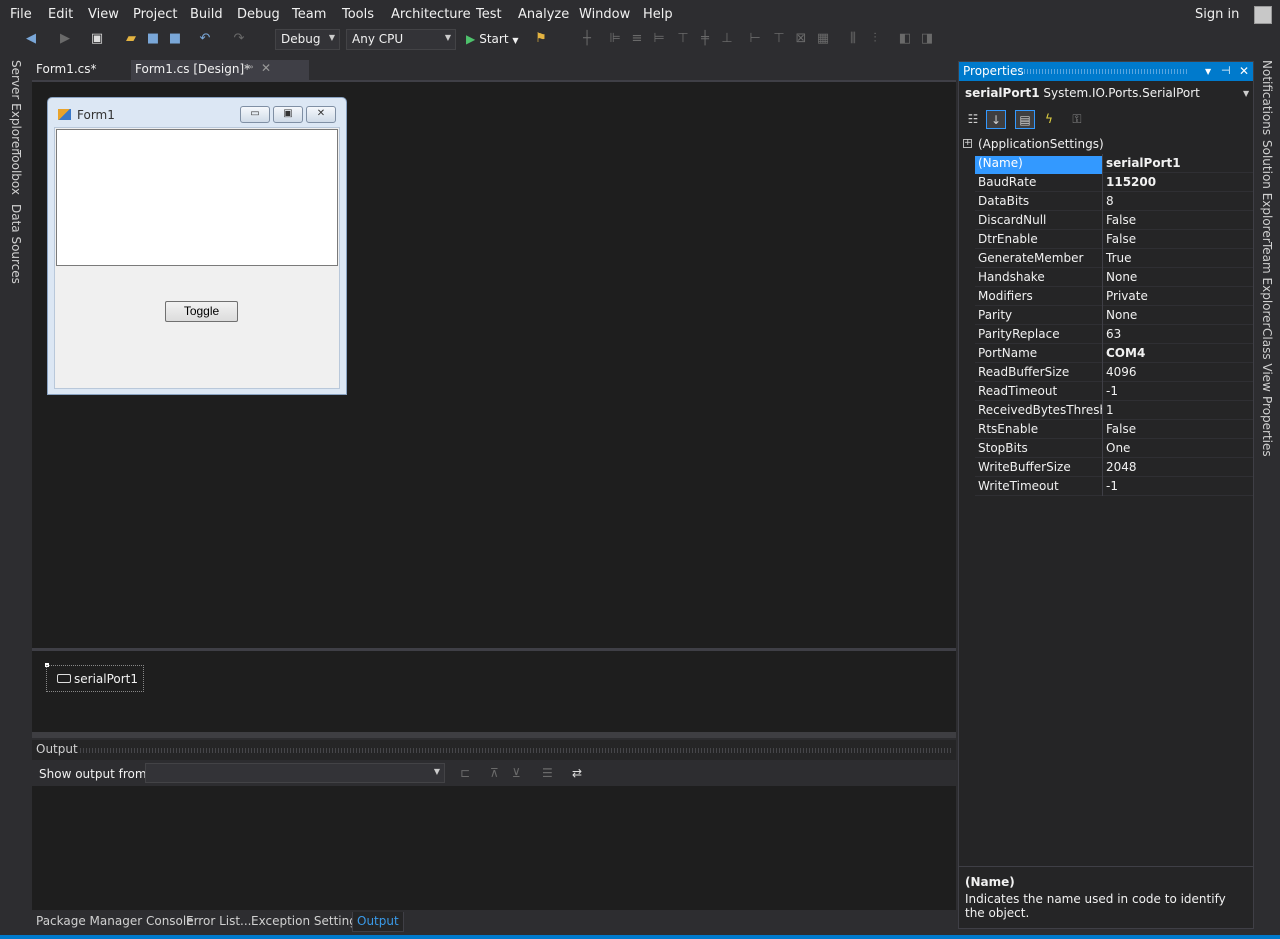  What do you see at coordinates (1110, 410) in the screenshot?
I see `property-value: 1` at bounding box center [1110, 410].